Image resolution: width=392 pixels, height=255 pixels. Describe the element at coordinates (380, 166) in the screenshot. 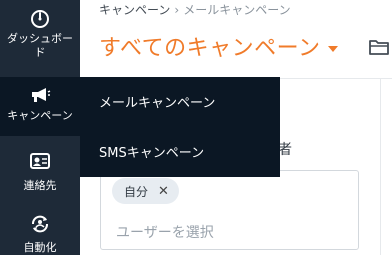

I see `panel-edge` at that location.